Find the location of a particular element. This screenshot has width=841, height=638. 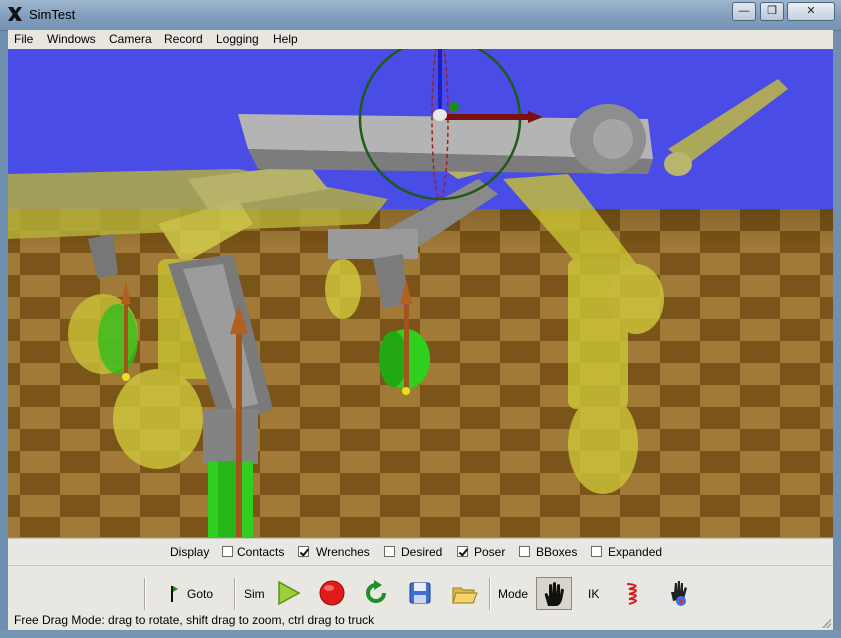

flag-icon is located at coordinates (174, 594).